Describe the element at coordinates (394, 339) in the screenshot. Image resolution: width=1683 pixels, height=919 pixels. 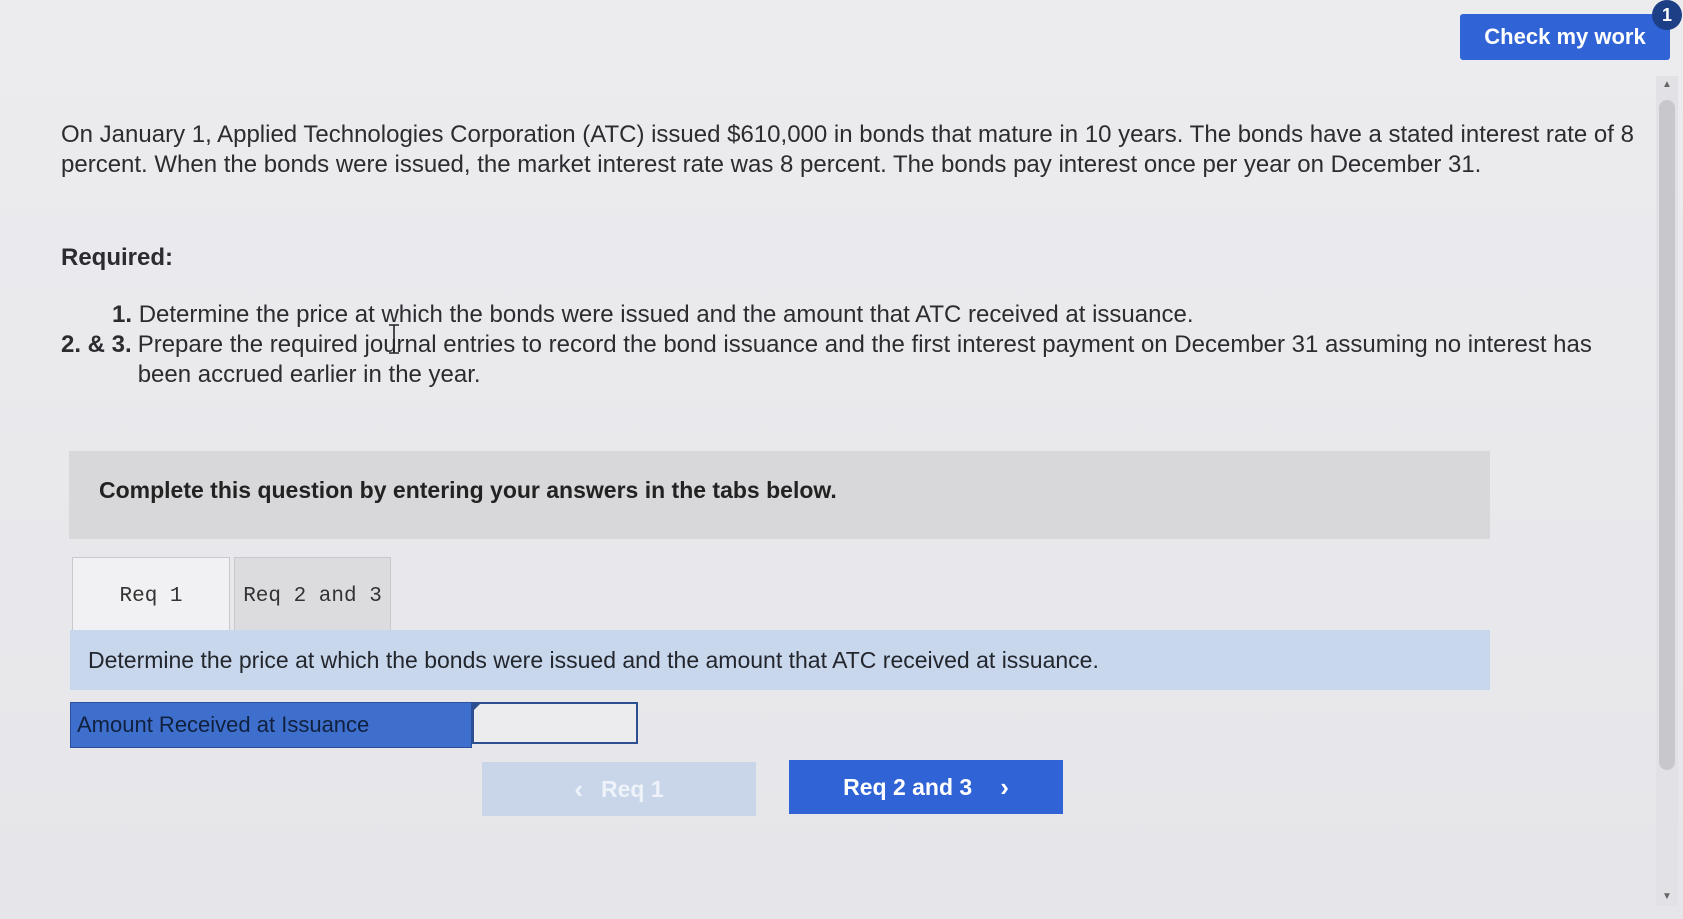
I see `text-cursor-icon` at that location.